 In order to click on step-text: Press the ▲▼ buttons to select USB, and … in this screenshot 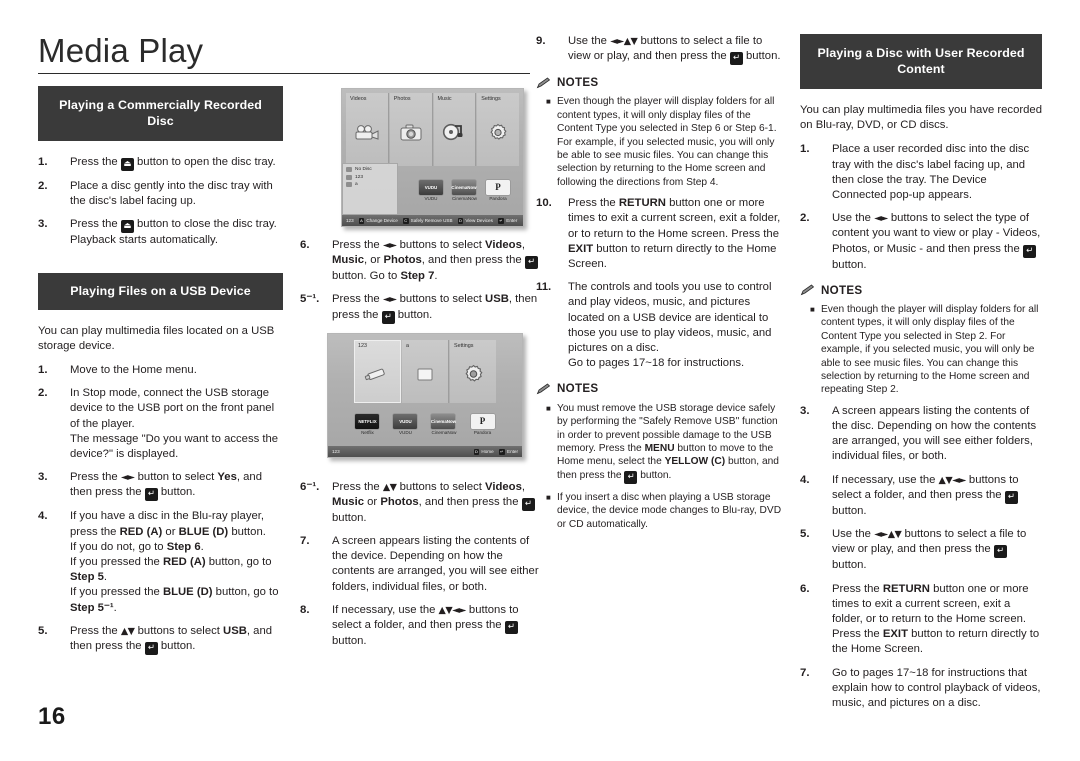, I will do `click(171, 640)`.